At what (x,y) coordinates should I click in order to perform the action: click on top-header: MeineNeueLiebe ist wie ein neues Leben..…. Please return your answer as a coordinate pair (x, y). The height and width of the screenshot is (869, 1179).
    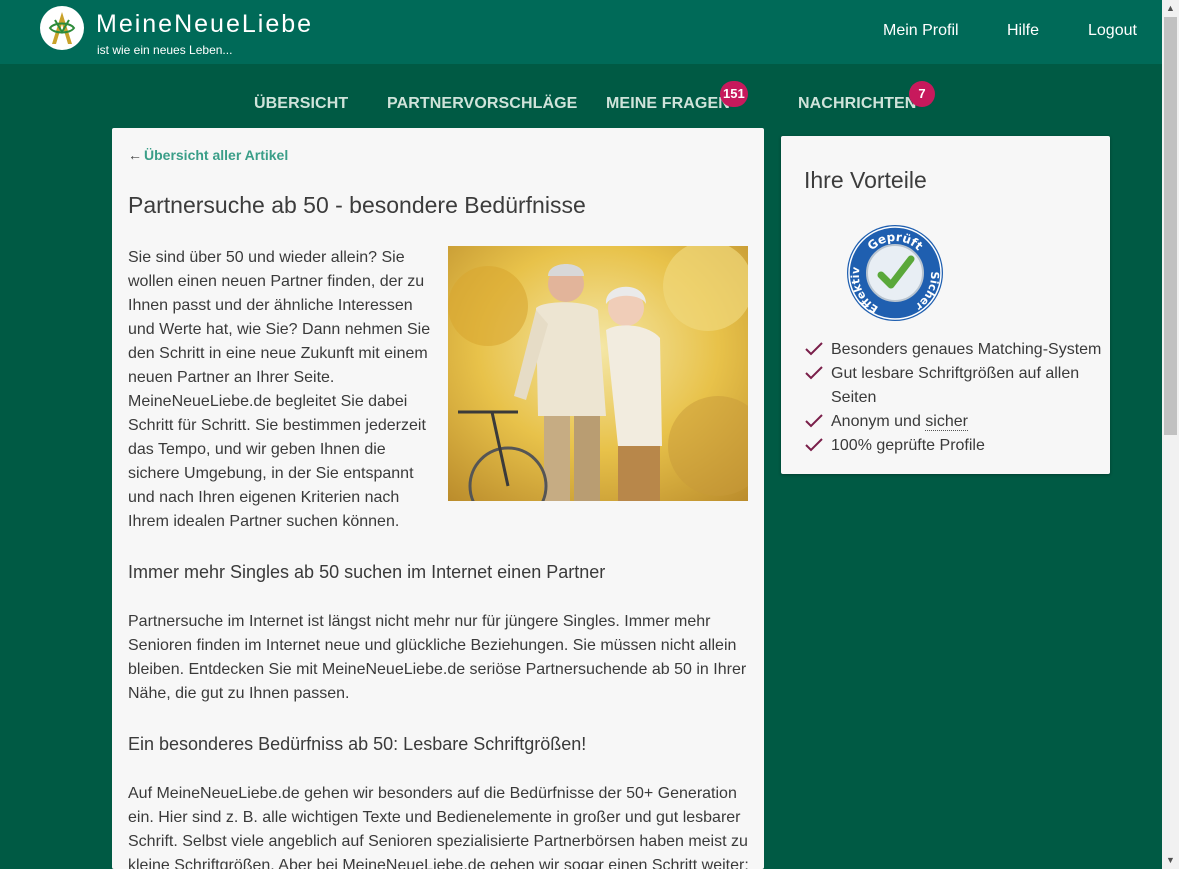
    Looking at the image, I should click on (581, 32).